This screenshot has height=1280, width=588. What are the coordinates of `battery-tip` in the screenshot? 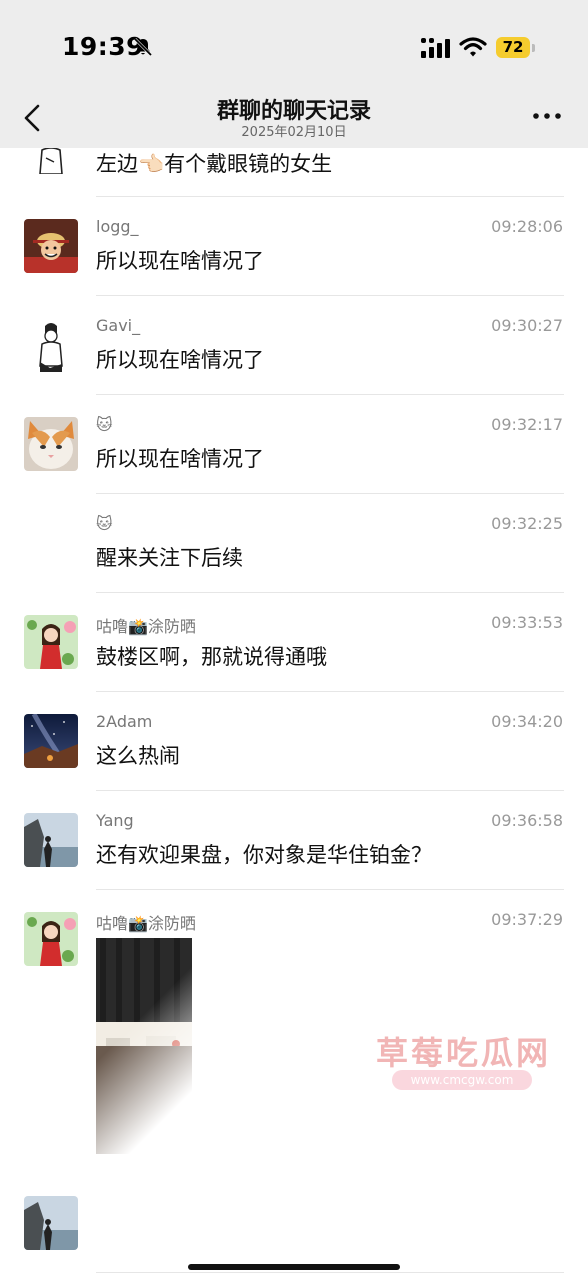 It's located at (533, 48).